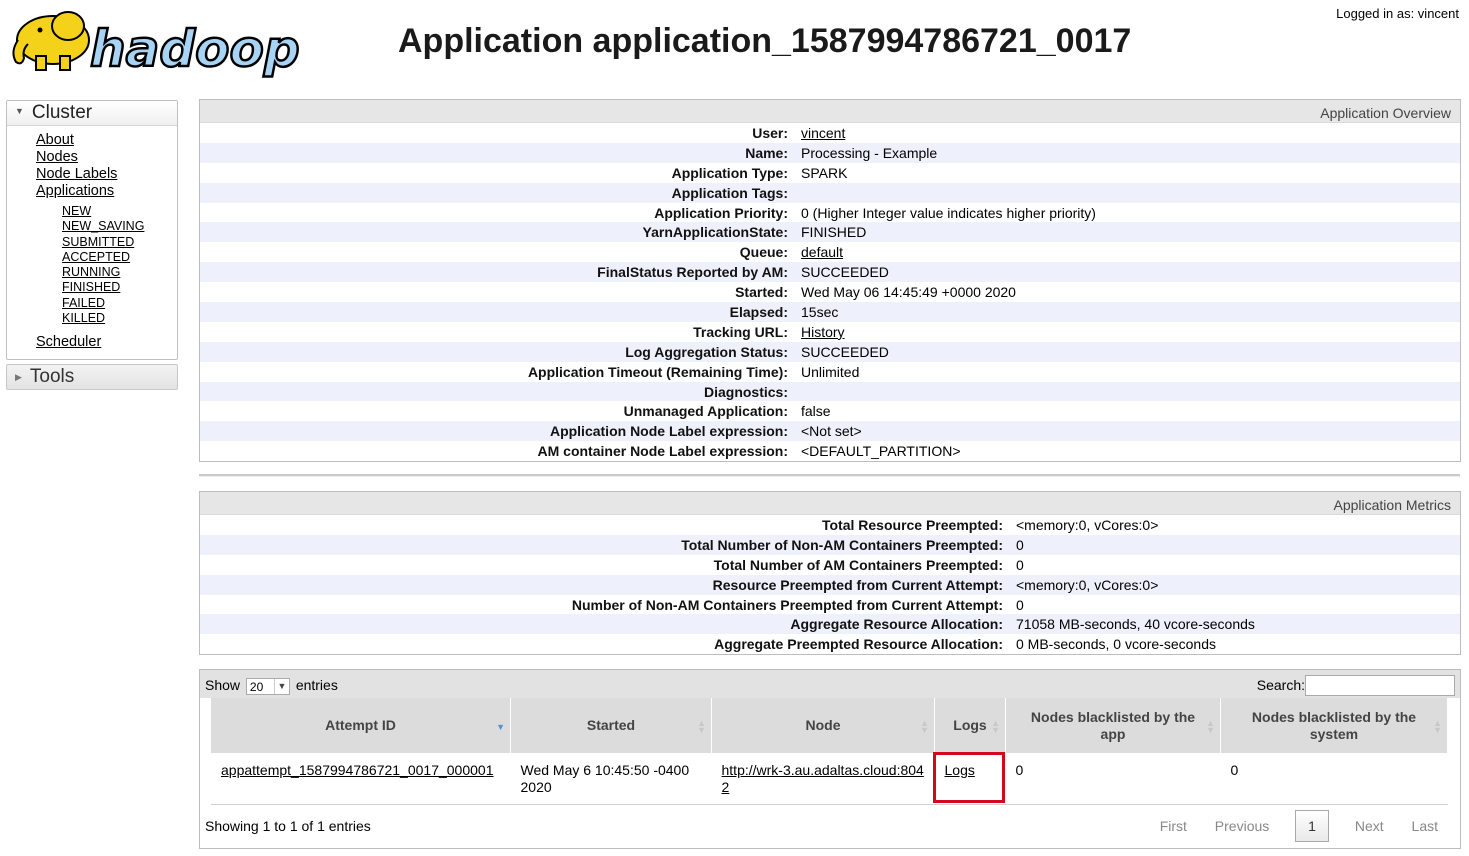  I want to click on hadoop-logo: hadoop, so click(158, 42).